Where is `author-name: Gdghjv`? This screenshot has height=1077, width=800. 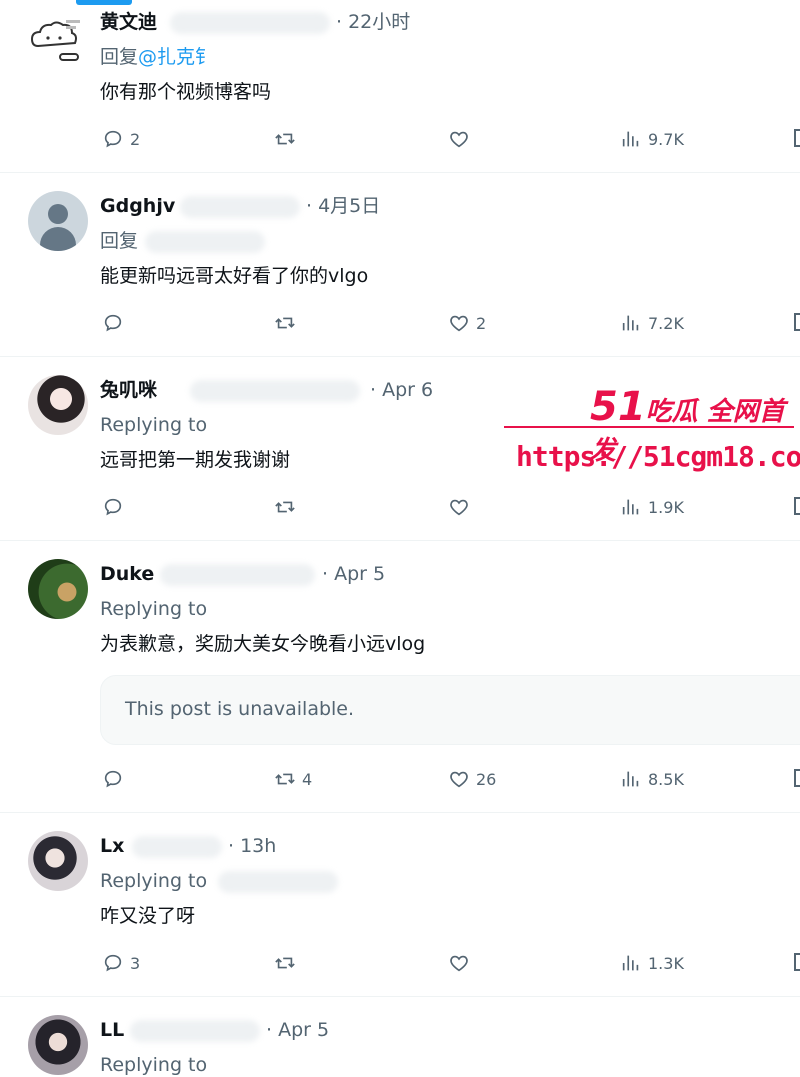 author-name: Gdghjv is located at coordinates (137, 206).